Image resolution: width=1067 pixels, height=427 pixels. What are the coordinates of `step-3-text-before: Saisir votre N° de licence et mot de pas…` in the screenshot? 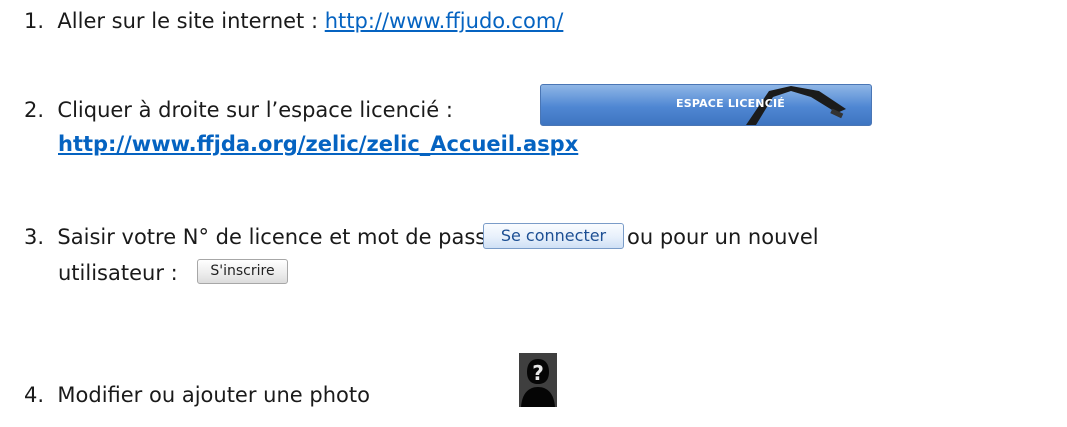 It's located at (292, 237).